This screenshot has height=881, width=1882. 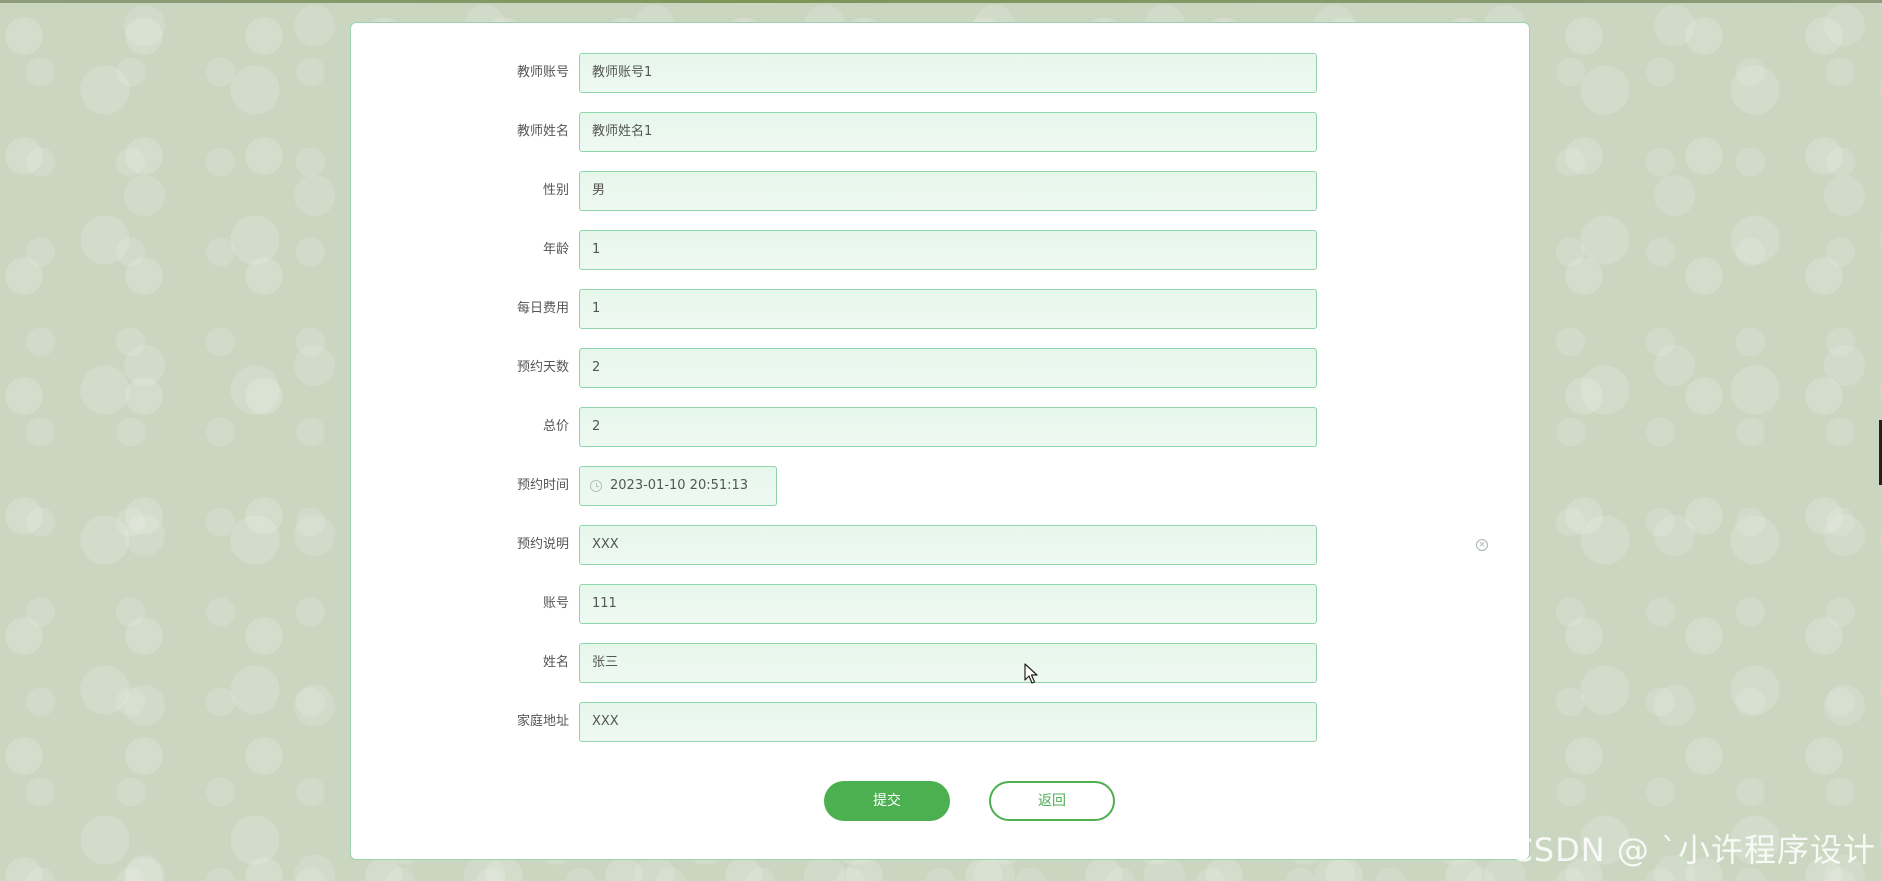 I want to click on label-age: 年龄, so click(x=555, y=249).